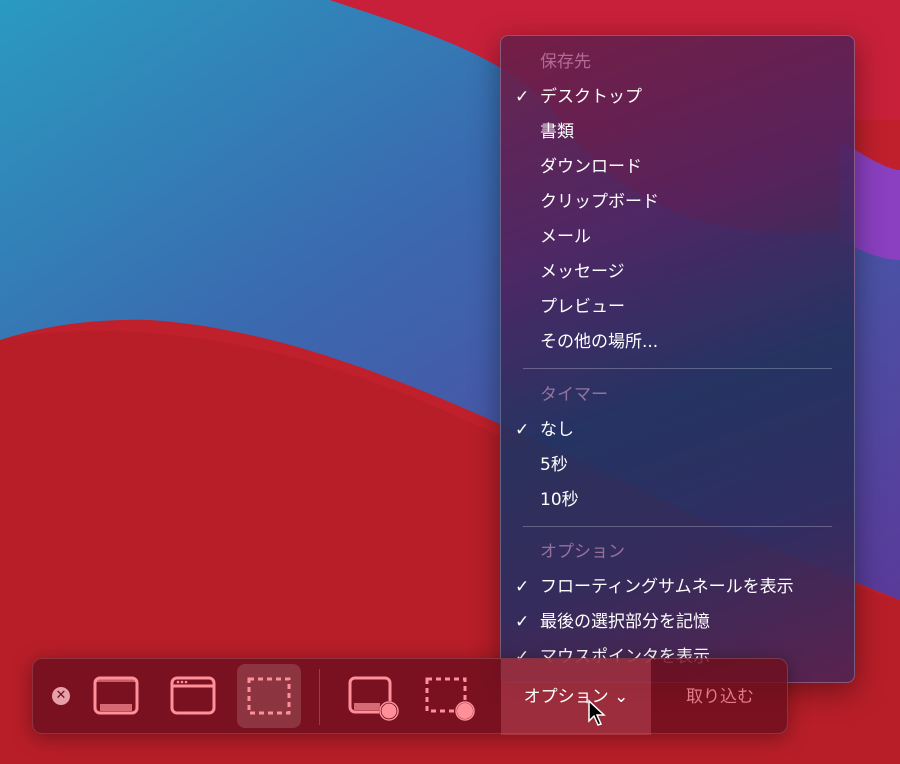  Describe the element at coordinates (565, 237) in the screenshot. I see `menu-item-label: メール` at that location.